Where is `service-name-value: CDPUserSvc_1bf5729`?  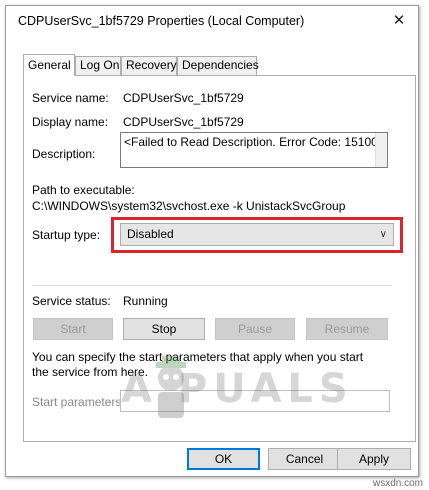
service-name-value: CDPUserSvc_1bf5729 is located at coordinates (183, 98).